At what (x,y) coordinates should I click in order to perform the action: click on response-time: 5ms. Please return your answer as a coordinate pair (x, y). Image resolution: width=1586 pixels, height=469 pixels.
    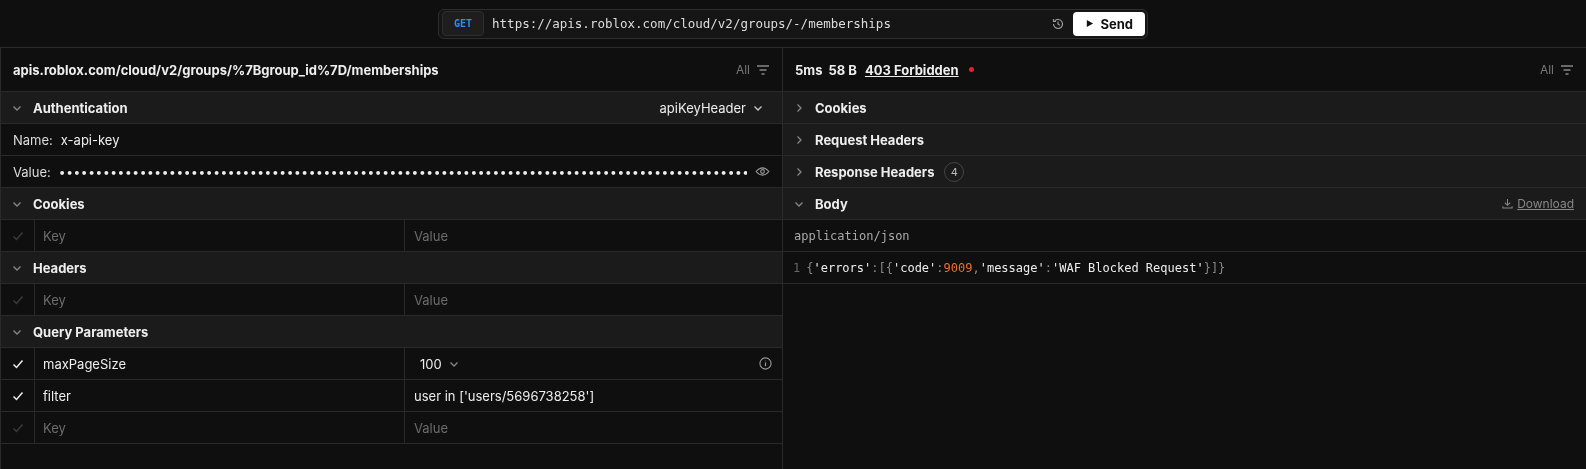
    Looking at the image, I should click on (809, 69).